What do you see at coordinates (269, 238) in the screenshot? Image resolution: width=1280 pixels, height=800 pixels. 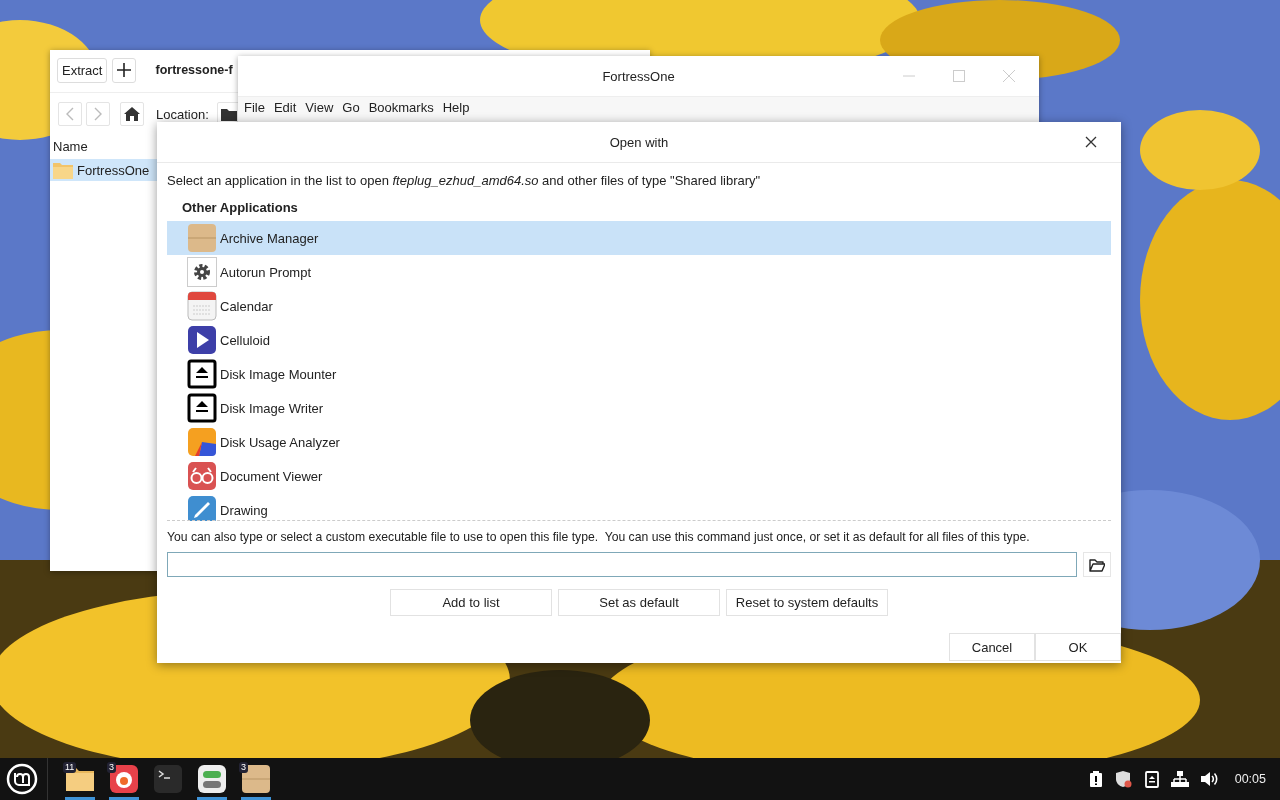 I see `application-name: Archive Manager` at bounding box center [269, 238].